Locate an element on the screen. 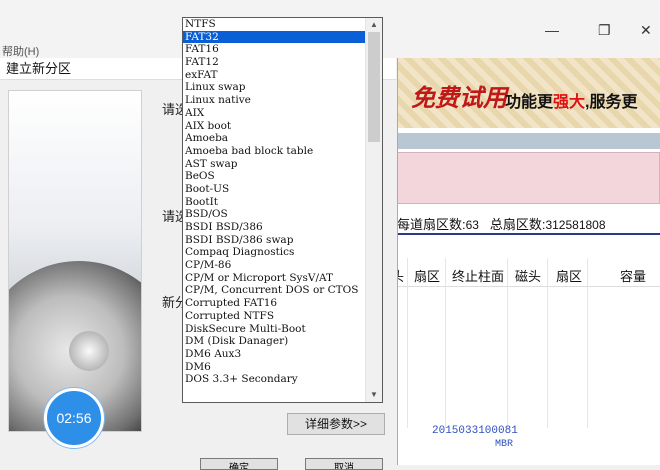  filesystem-option: Corrupted FAT16 is located at coordinates (275, 303).